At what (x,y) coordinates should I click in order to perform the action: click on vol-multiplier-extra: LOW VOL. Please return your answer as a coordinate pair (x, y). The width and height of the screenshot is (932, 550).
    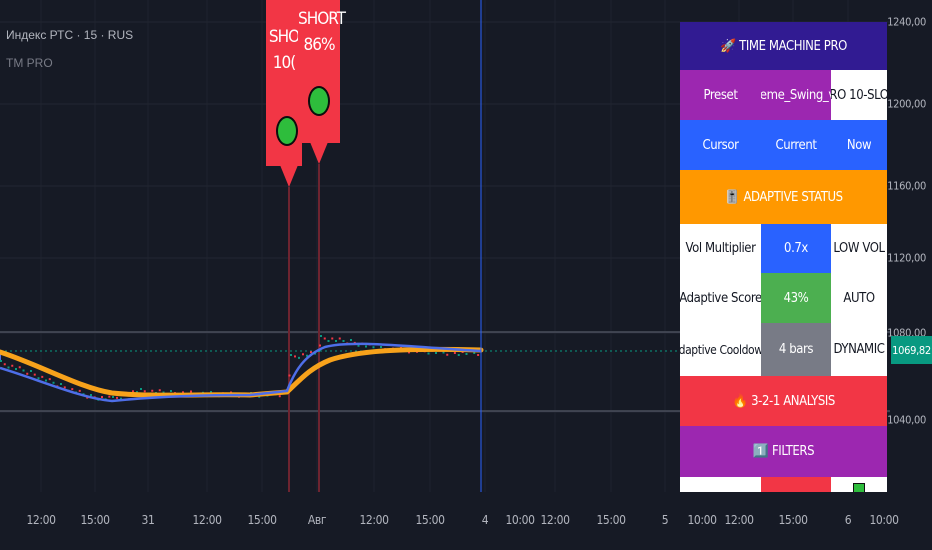
    Looking at the image, I should click on (859, 248).